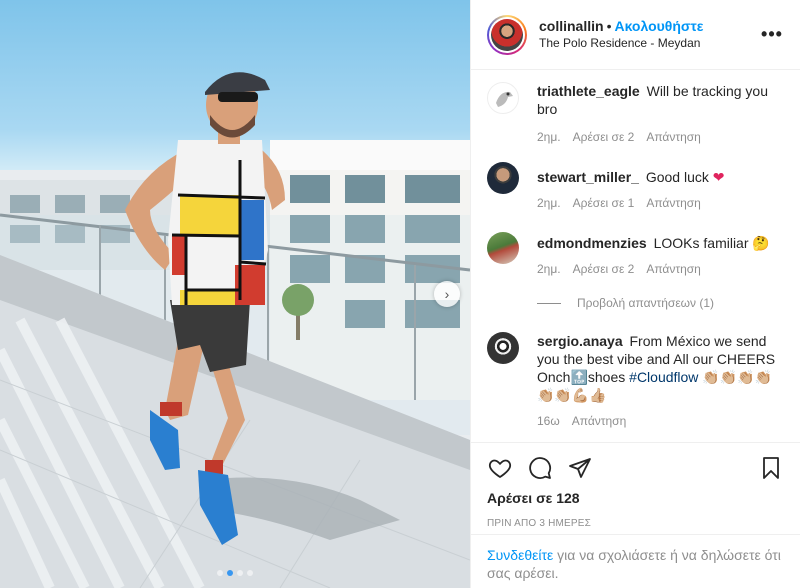 This screenshot has width=800, height=588. I want to click on post-actions: Αρέσει σε 128 ΠΡΙΝ ΑΠΟ 3 ΗΜΕΡΕΣ, so click(635, 485).